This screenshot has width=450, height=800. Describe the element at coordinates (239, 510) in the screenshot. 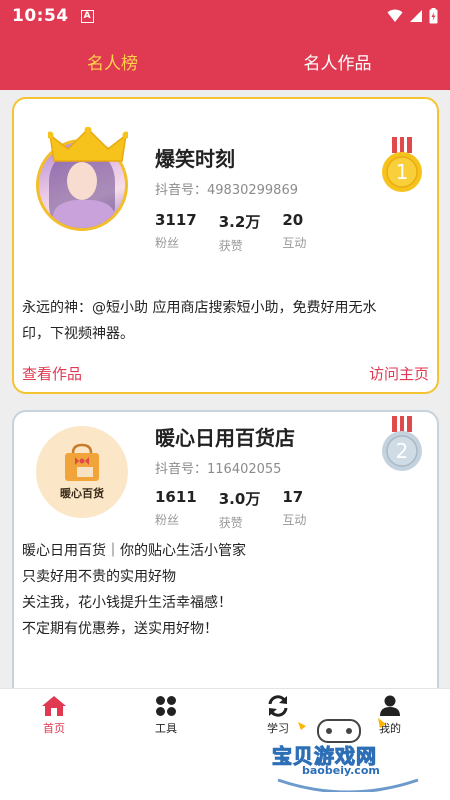

I see `stat-likes: 3.0万 获赞` at that location.